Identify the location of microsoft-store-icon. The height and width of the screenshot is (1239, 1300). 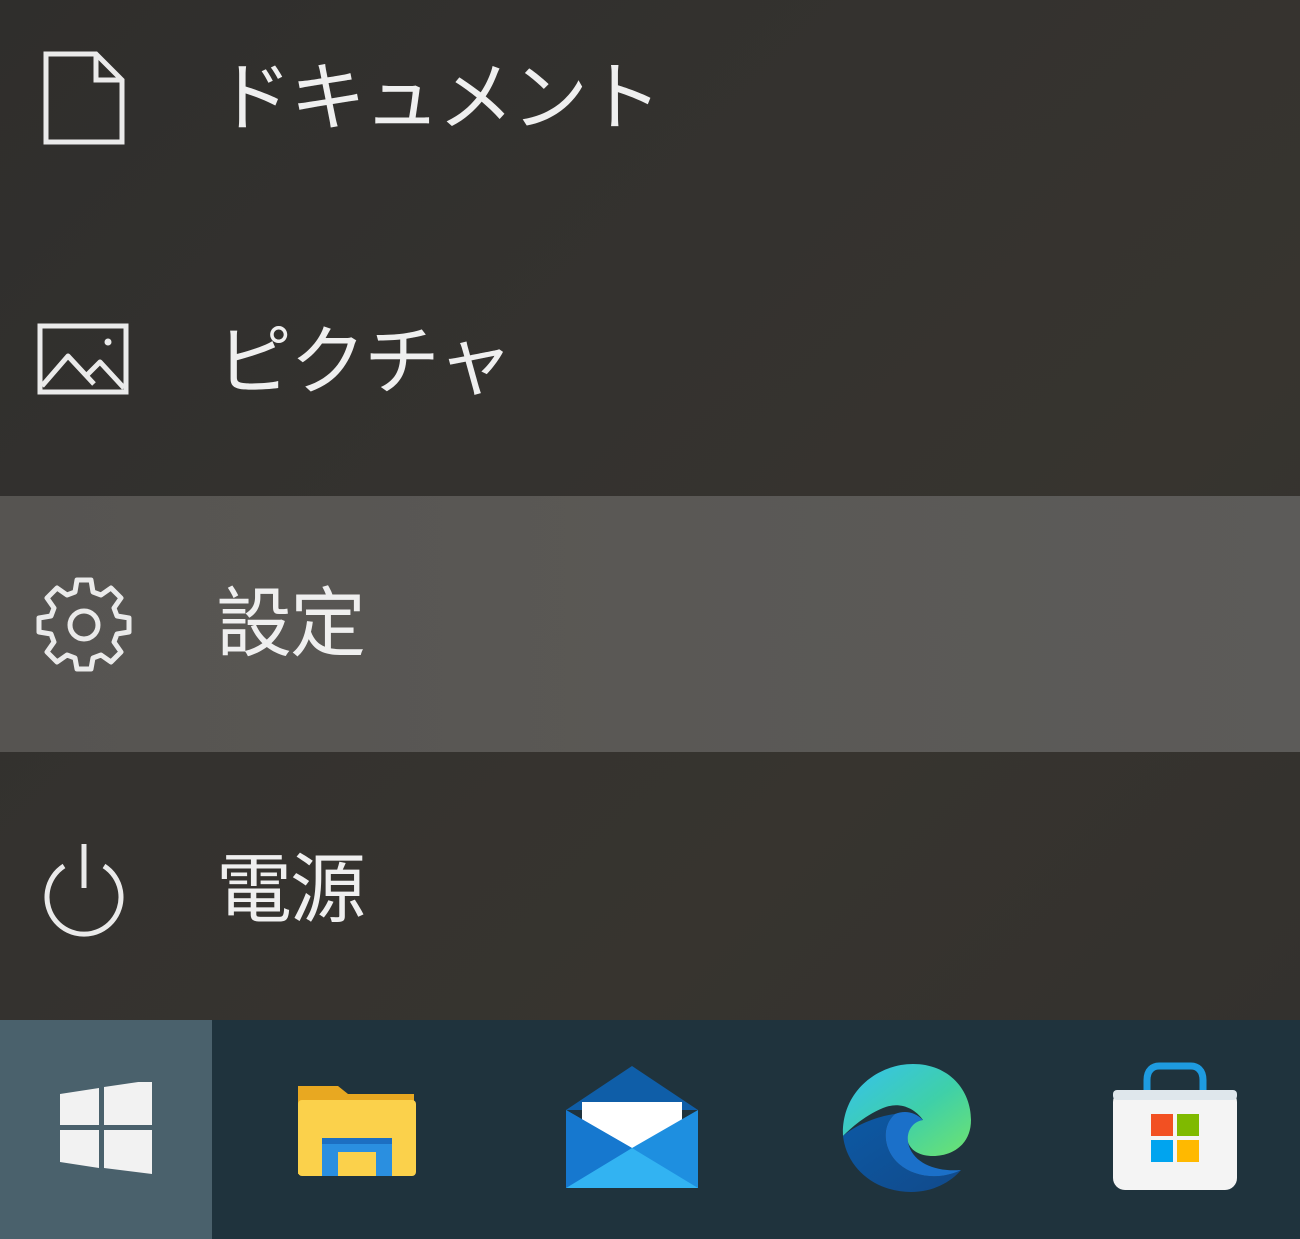
(1175, 1130).